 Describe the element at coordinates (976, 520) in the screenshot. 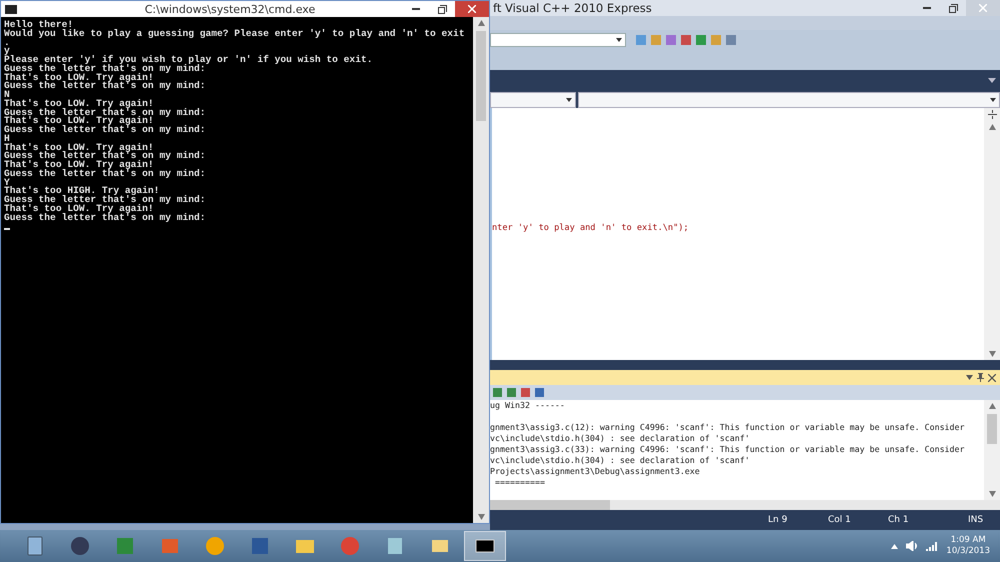

I see `status-text: INS` at that location.